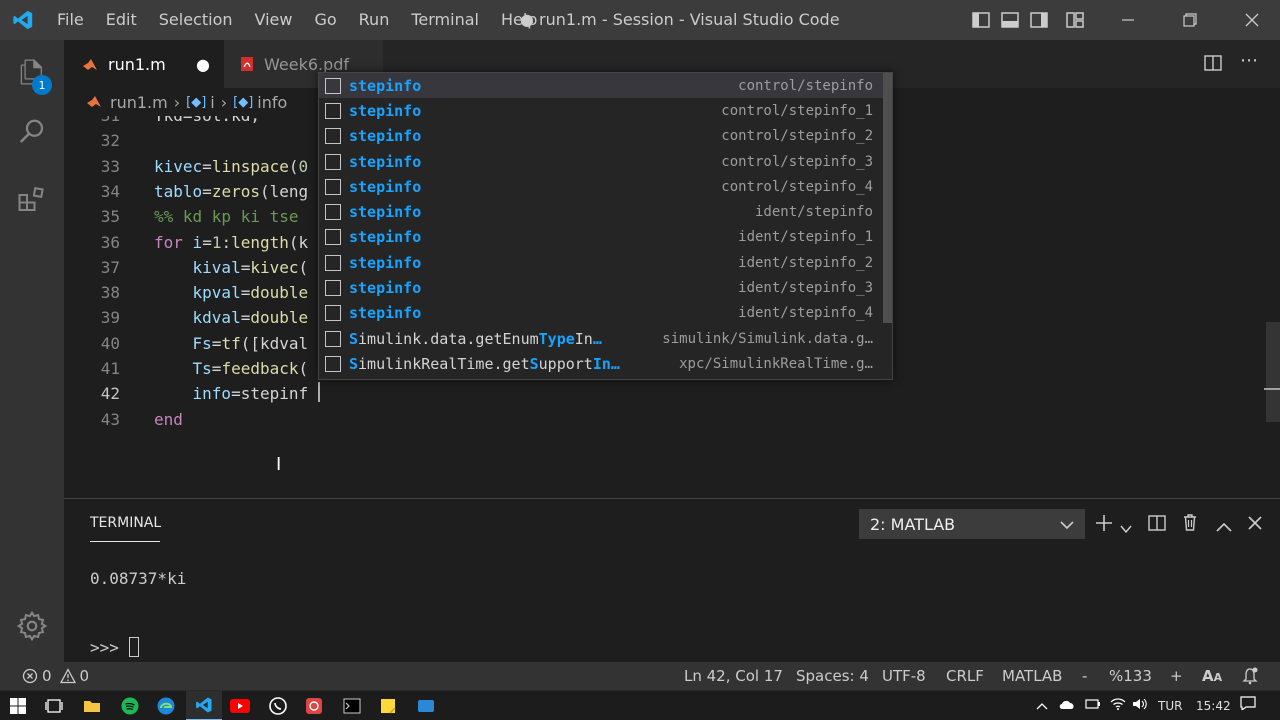  Describe the element at coordinates (212, 102) in the screenshot. I see `breadcrumb-symbol-i: i` at that location.